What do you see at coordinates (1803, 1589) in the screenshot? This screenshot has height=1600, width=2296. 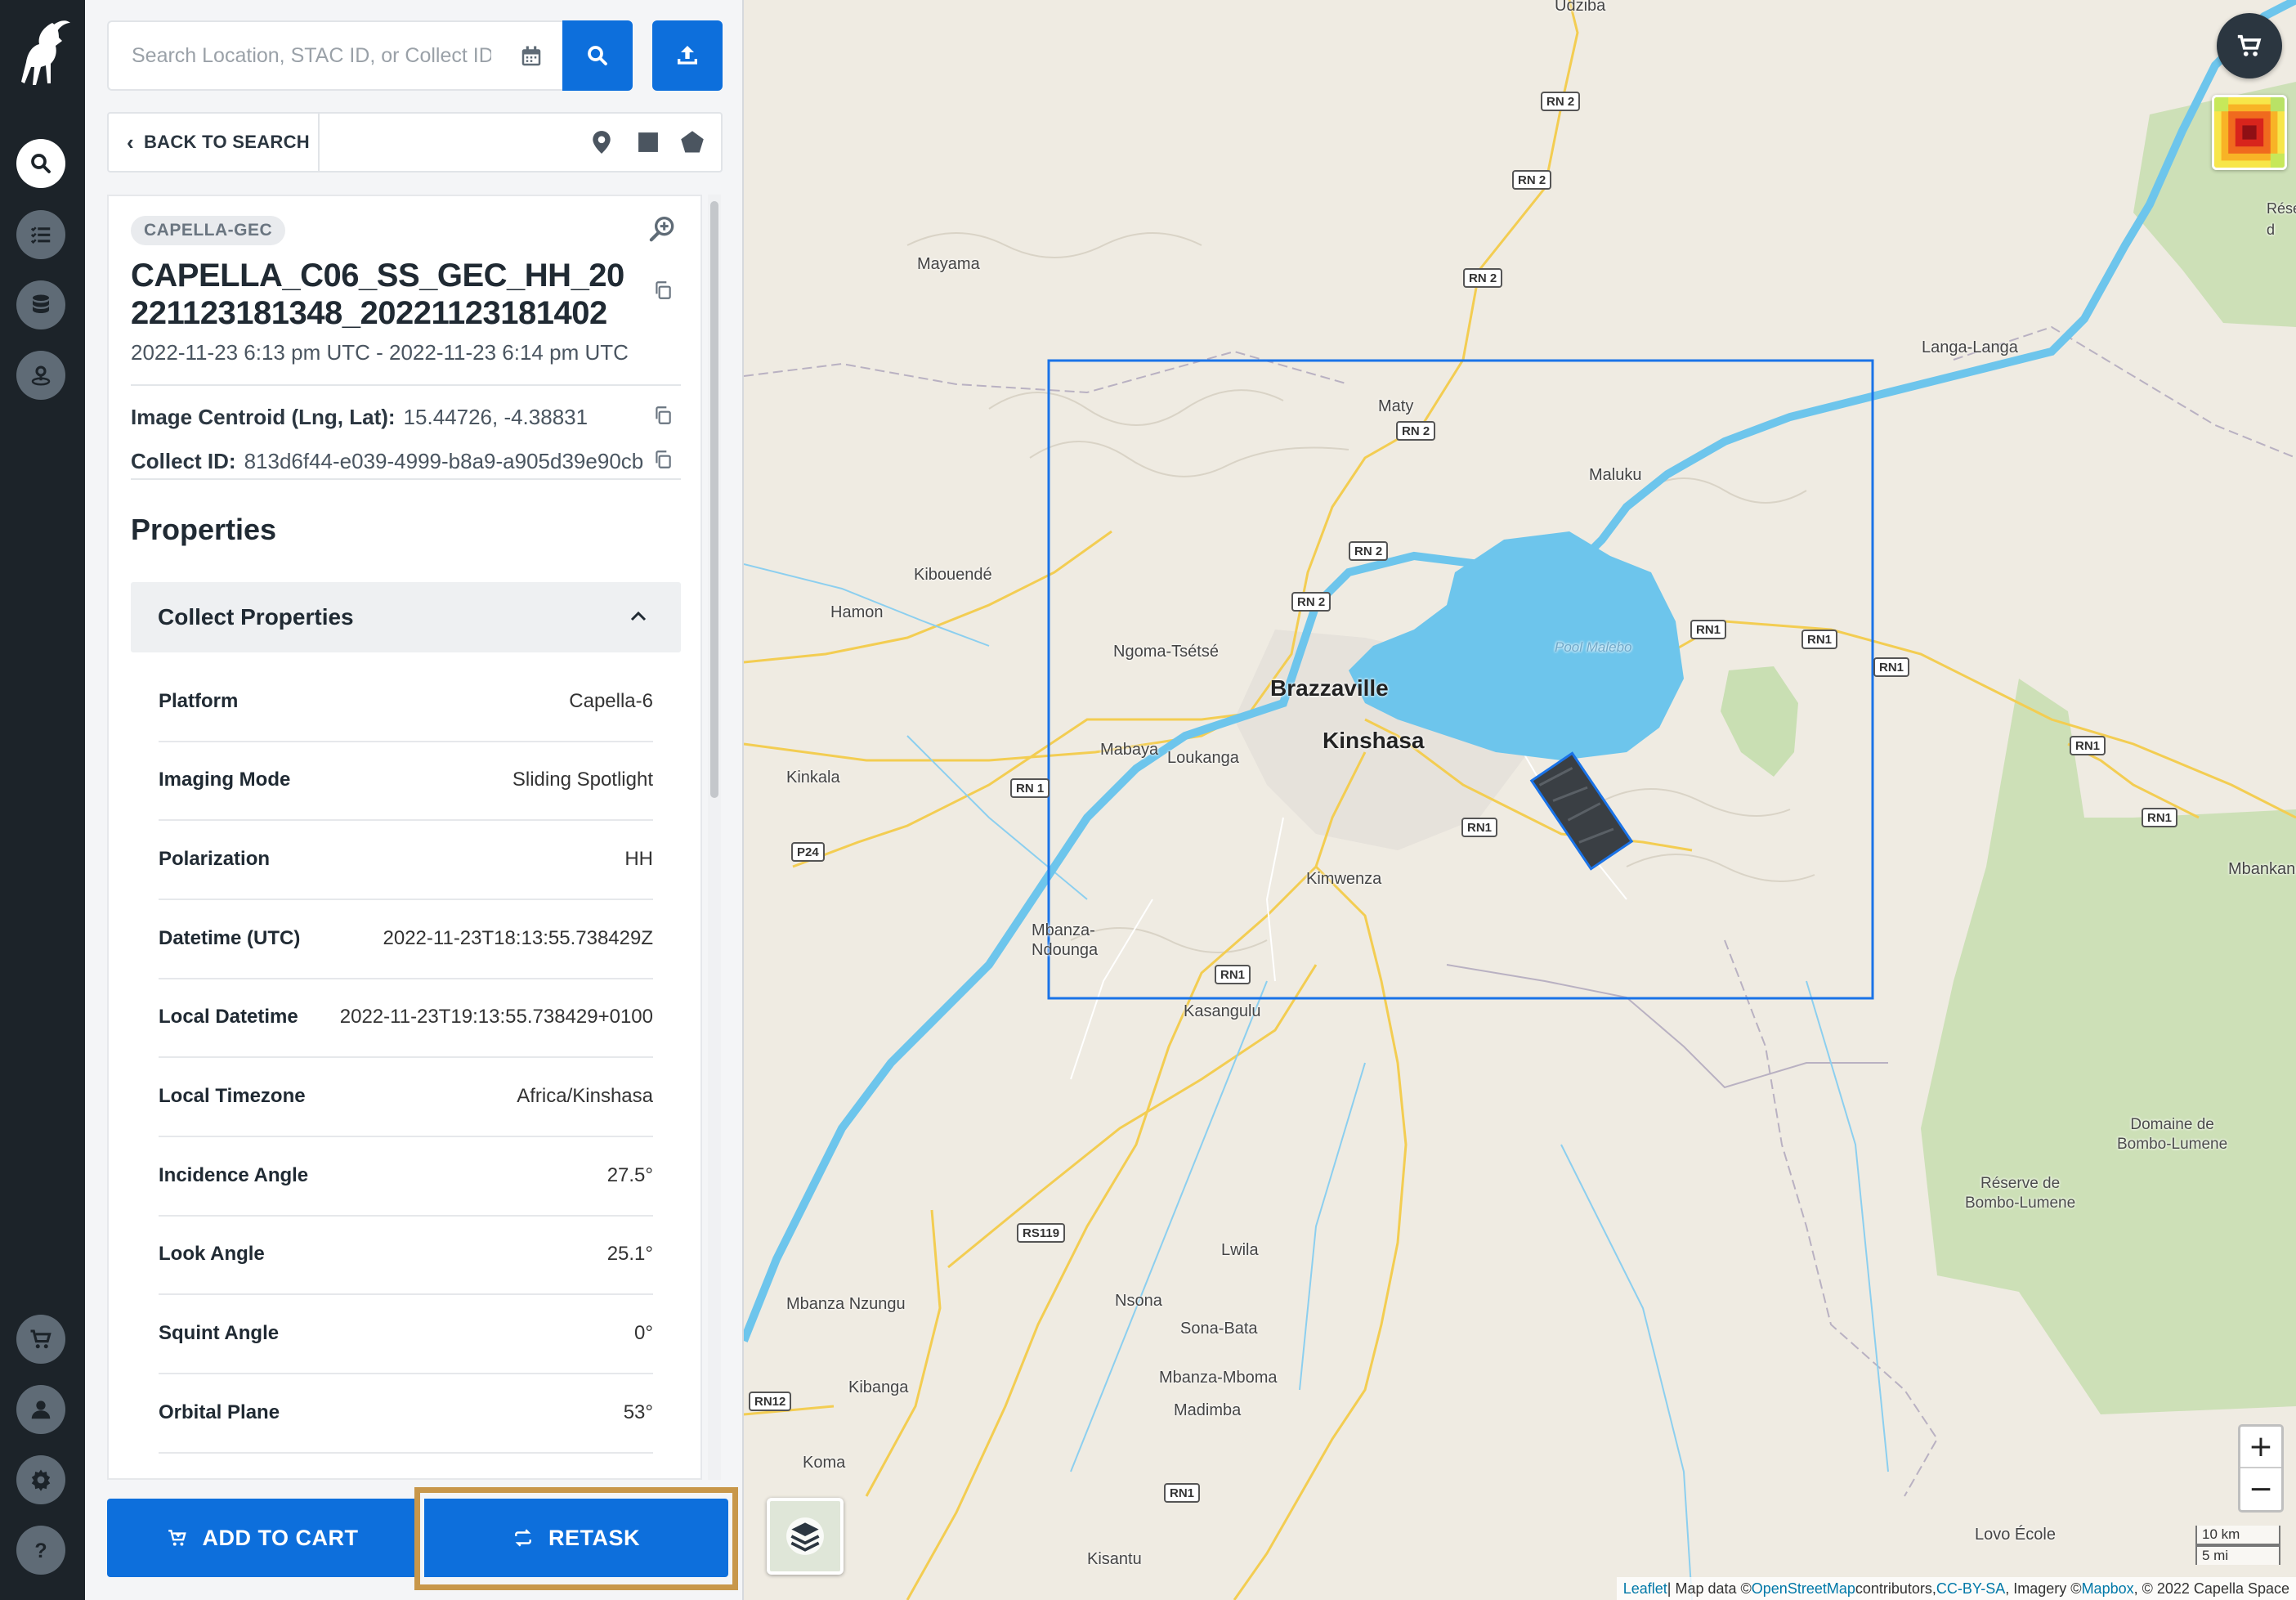 I see `osm-link: OpenStreetMap` at bounding box center [1803, 1589].